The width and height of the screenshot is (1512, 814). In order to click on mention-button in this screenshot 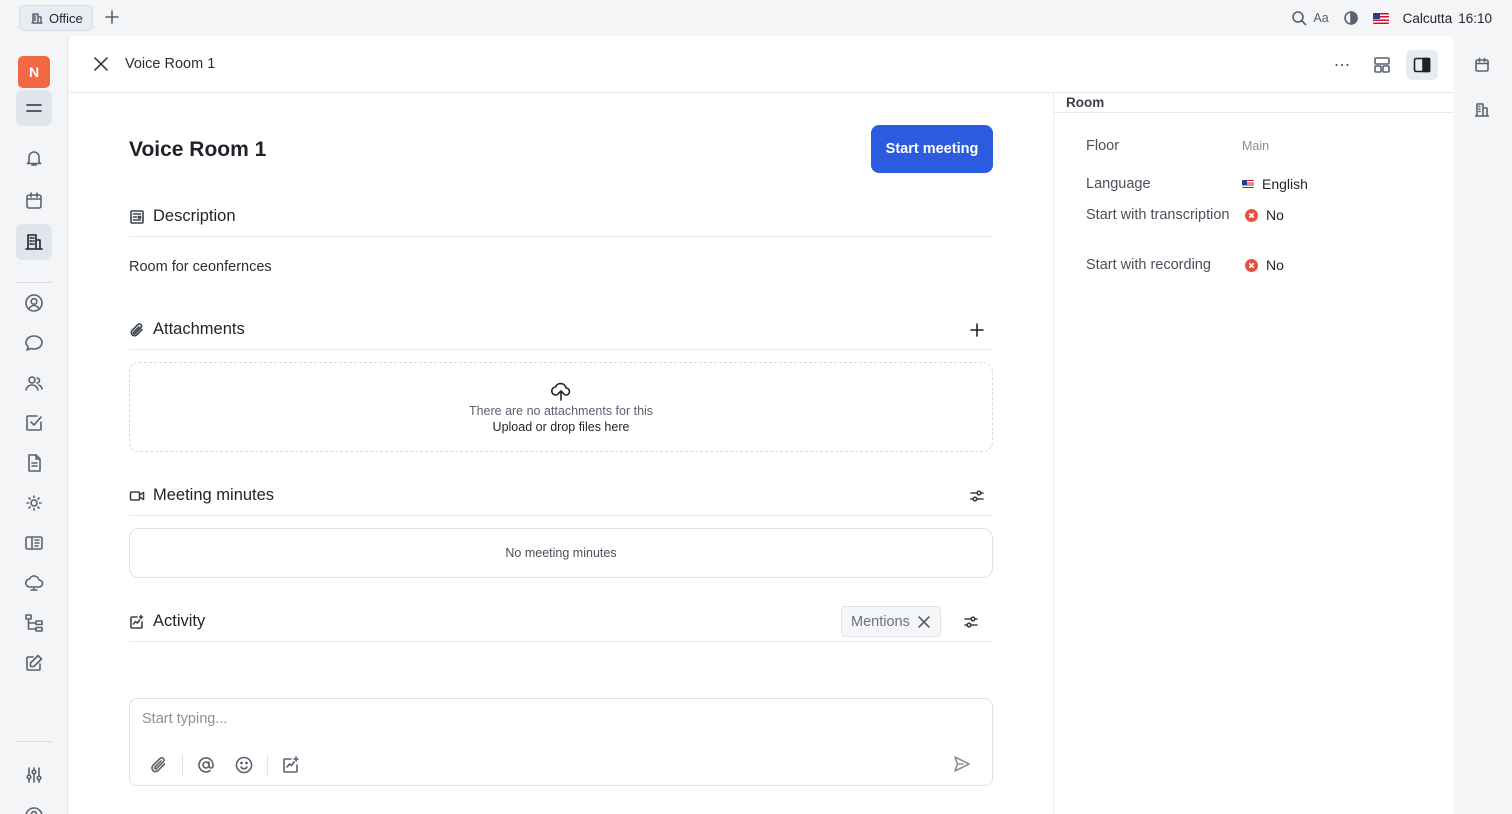, I will do `click(206, 765)`.